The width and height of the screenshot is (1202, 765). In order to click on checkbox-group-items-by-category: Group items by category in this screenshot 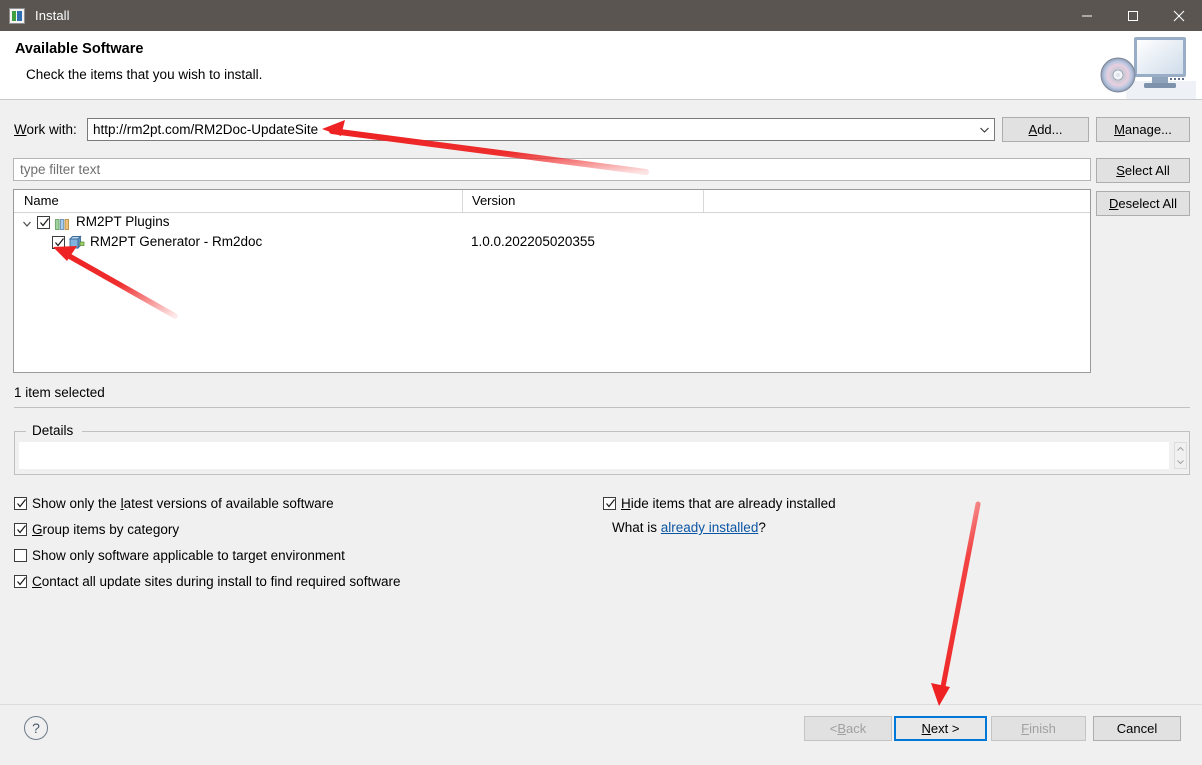, I will do `click(96, 529)`.